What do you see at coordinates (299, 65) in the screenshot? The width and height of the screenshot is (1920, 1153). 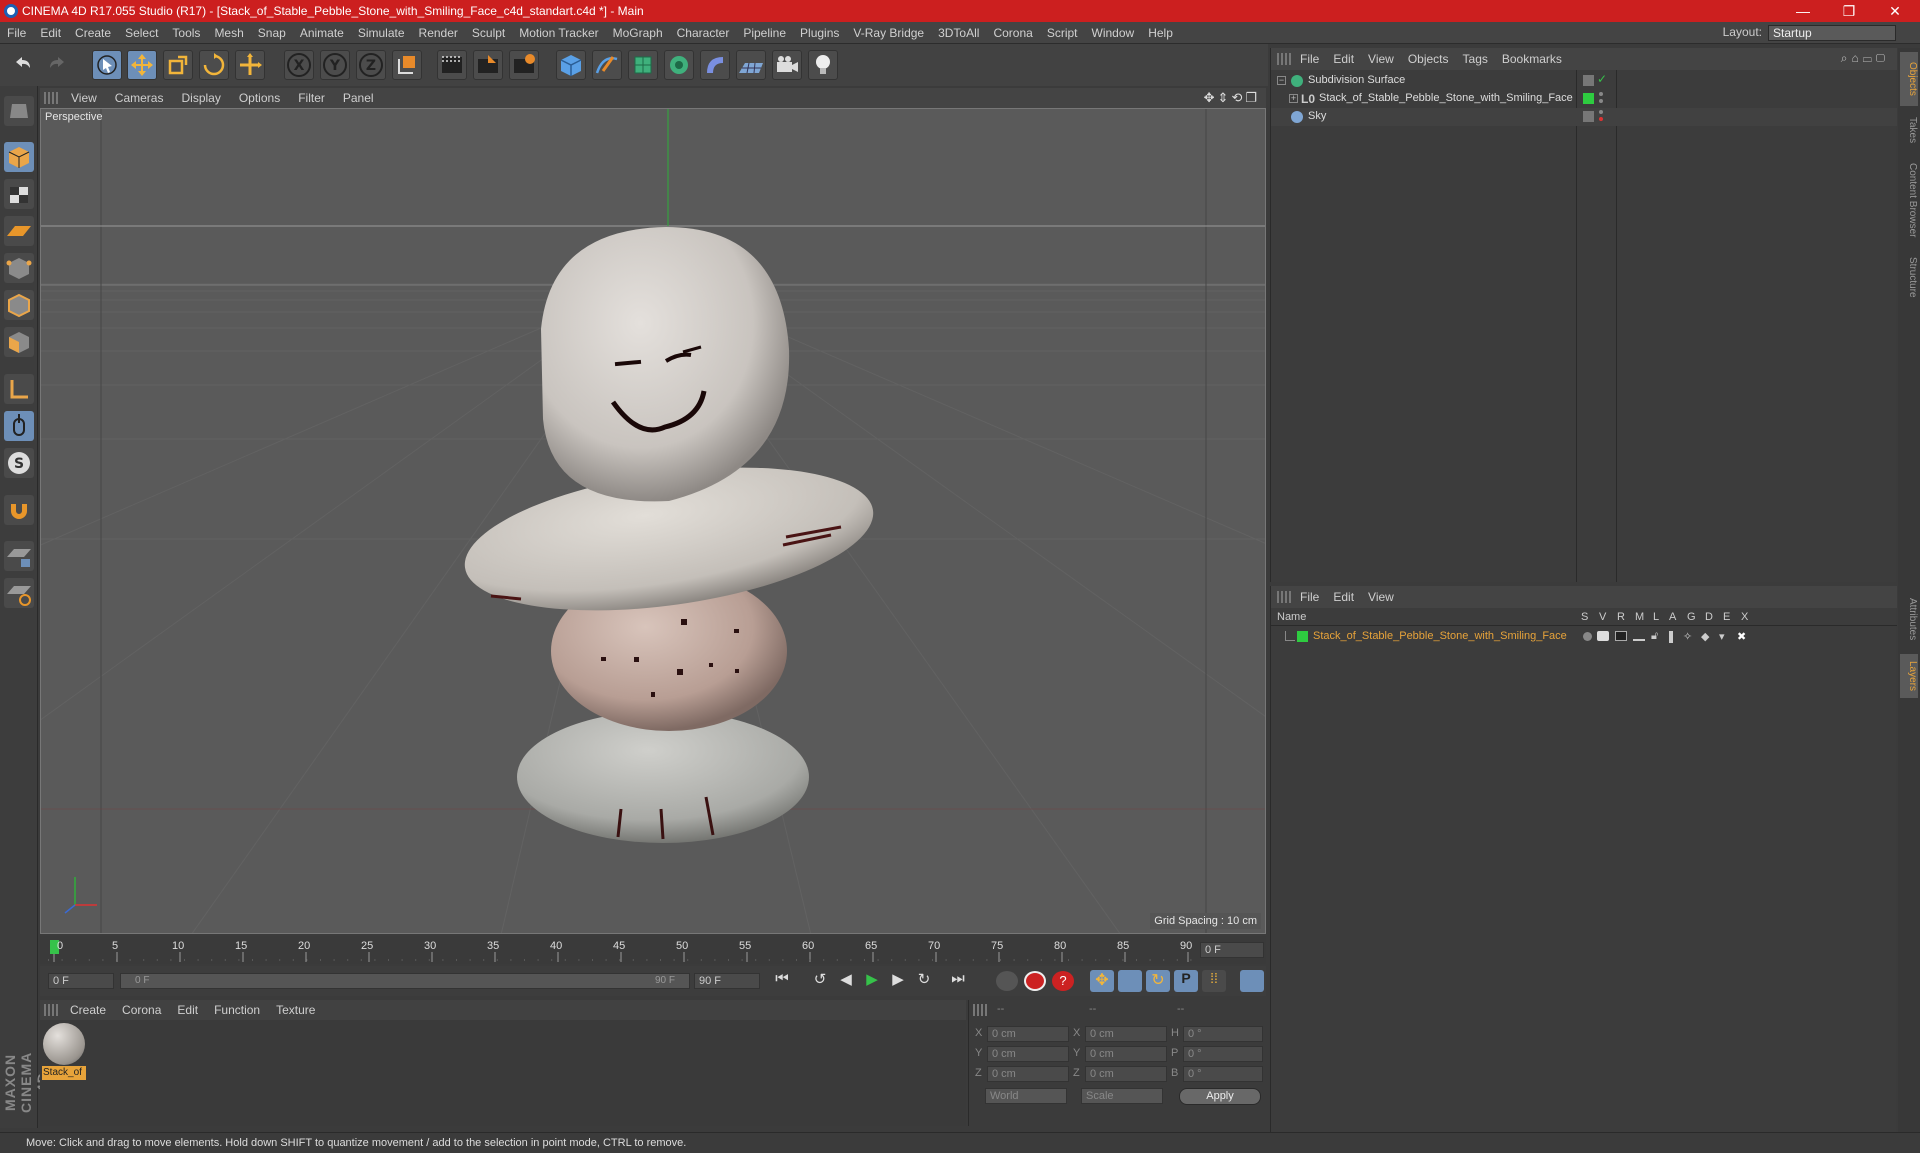 I see `x-axis-lock-icon: X` at bounding box center [299, 65].